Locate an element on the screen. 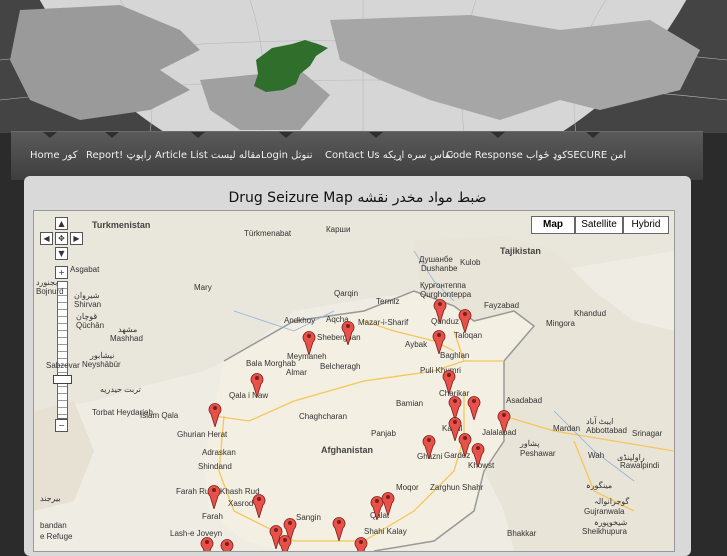  nav-login: Login ننوتل is located at coordinates (286, 155).